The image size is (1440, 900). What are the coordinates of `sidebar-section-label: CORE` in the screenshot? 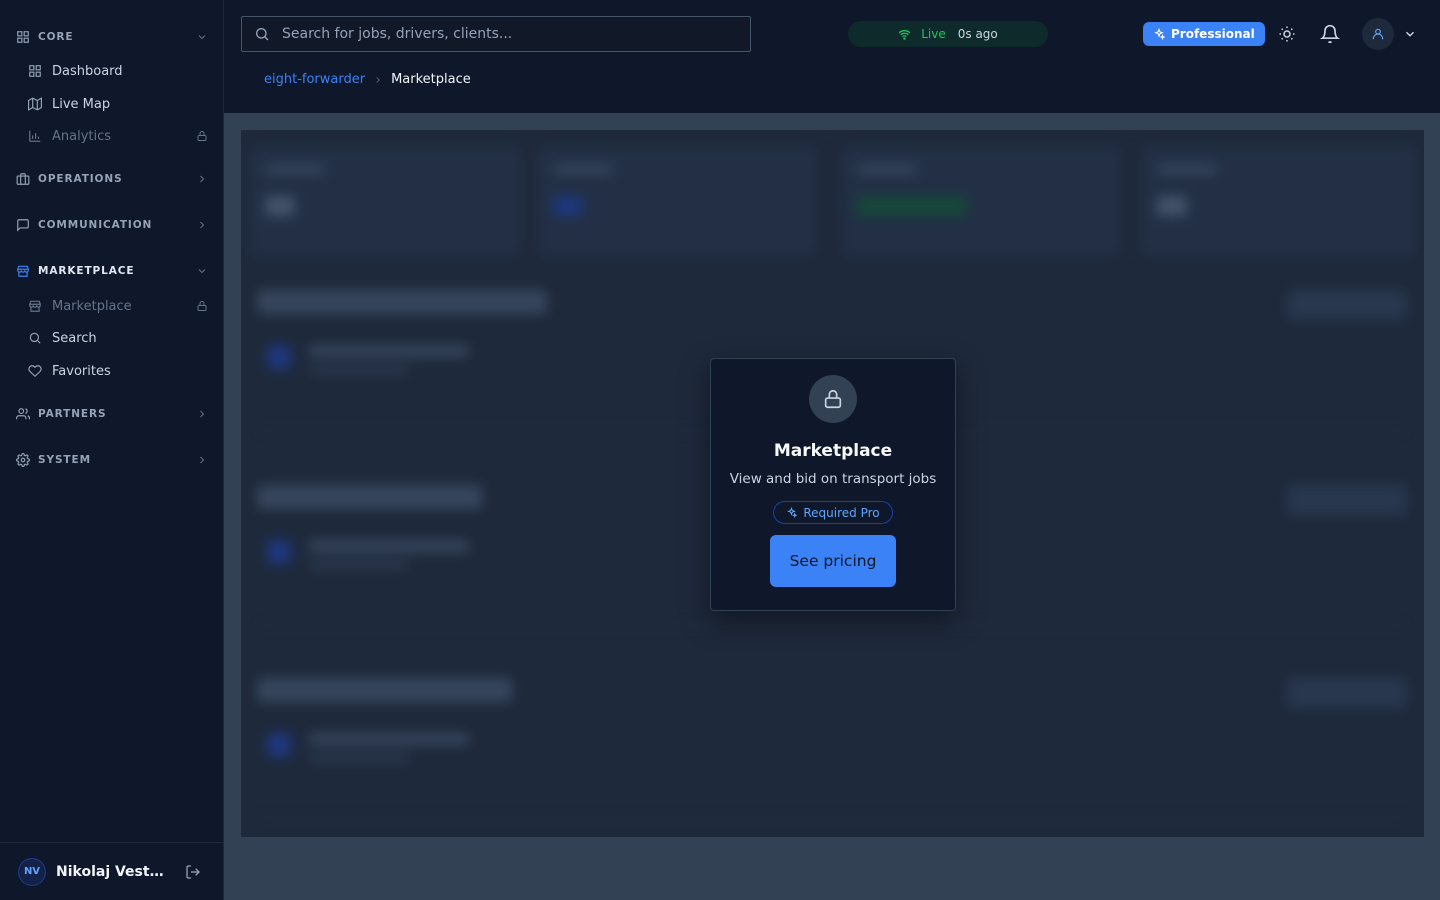 It's located at (56, 37).